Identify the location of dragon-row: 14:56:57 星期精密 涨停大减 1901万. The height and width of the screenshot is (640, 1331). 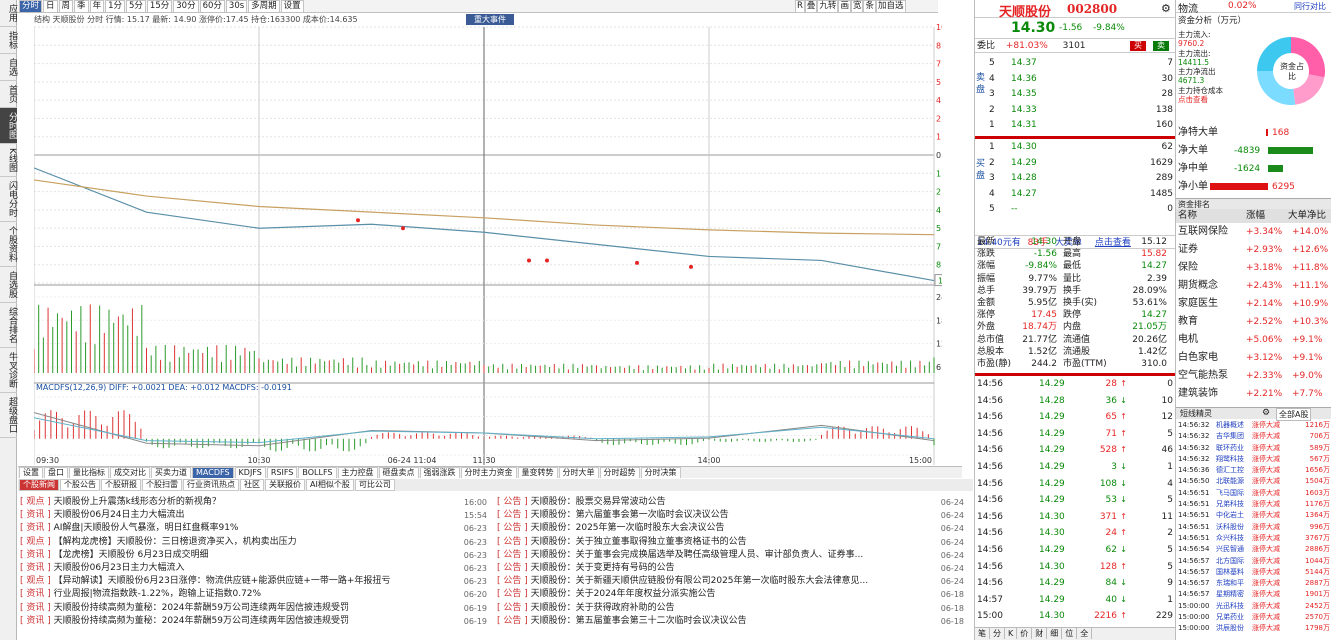
(1253, 594).